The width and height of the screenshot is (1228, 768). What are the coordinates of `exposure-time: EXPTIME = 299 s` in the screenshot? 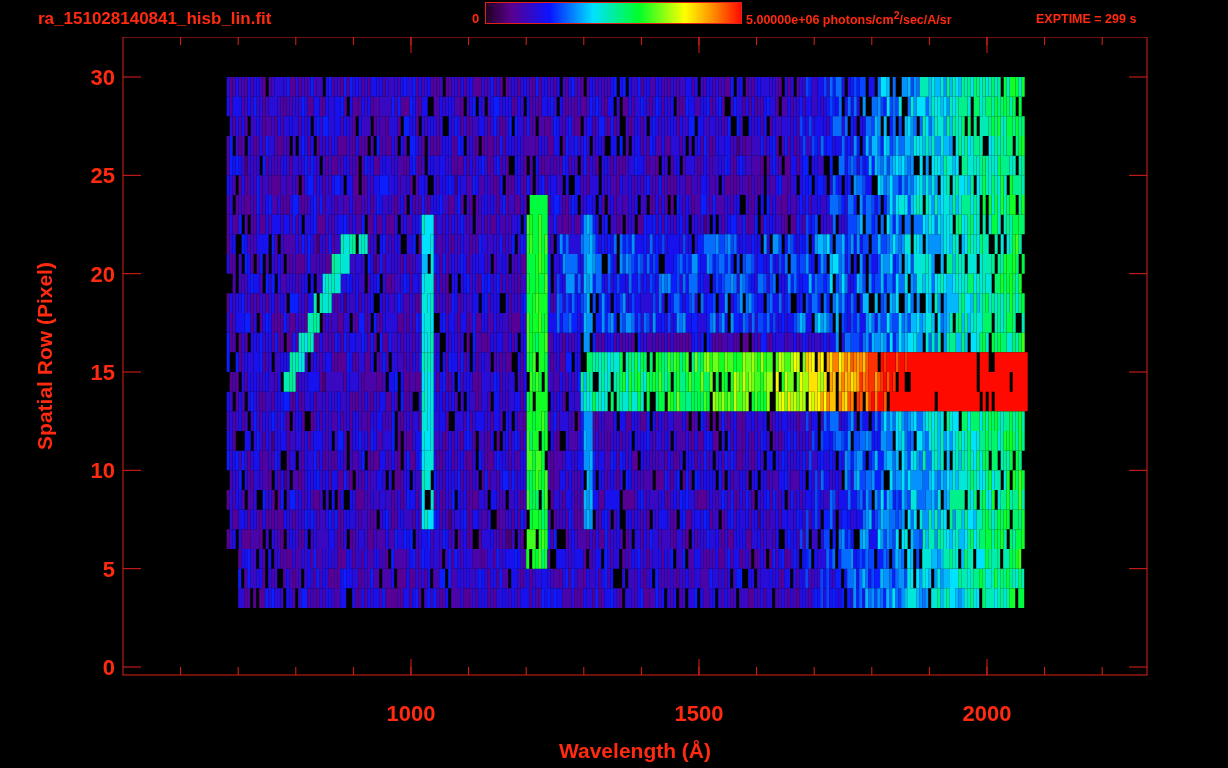 It's located at (1086, 18).